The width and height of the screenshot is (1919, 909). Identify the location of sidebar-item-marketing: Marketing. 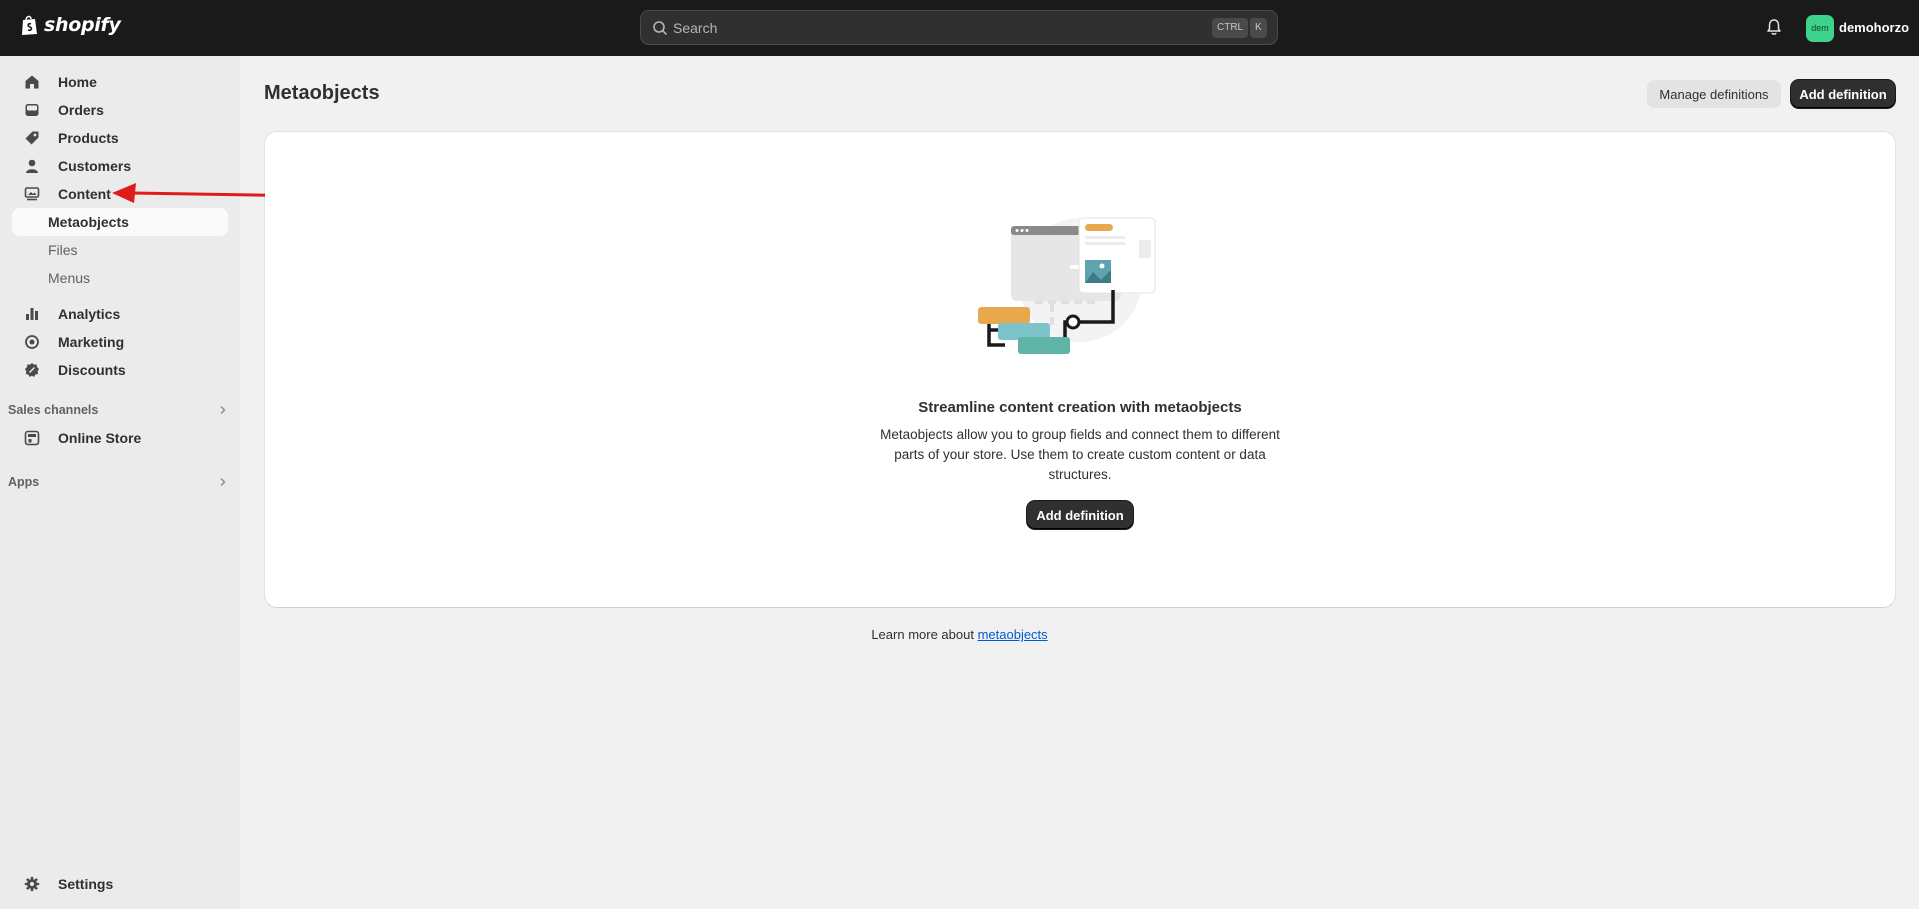
(120, 342).